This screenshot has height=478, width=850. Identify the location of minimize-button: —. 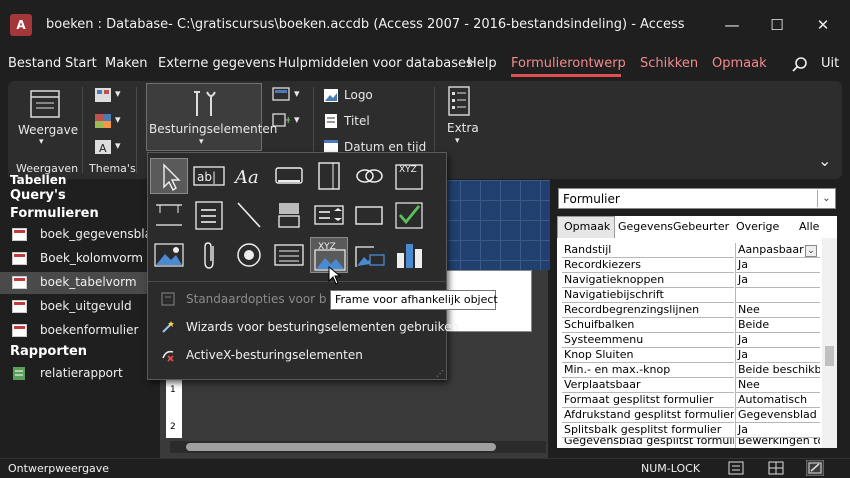
(732, 25).